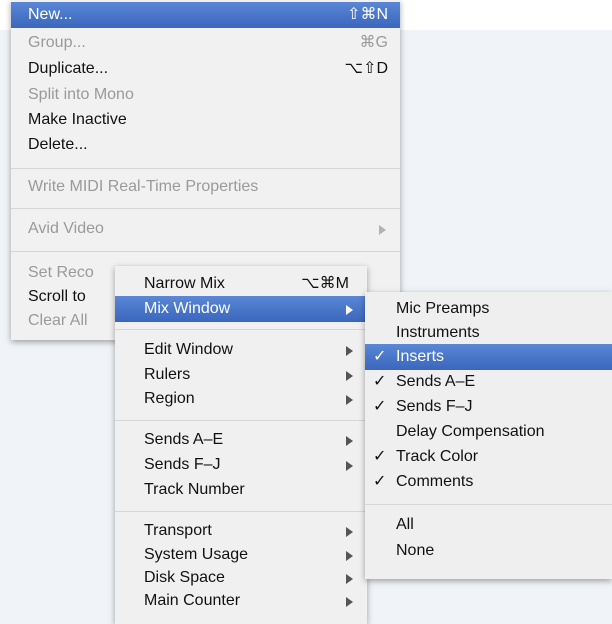  Describe the element at coordinates (488, 525) in the screenshot. I see `submenu-item-all: All` at that location.